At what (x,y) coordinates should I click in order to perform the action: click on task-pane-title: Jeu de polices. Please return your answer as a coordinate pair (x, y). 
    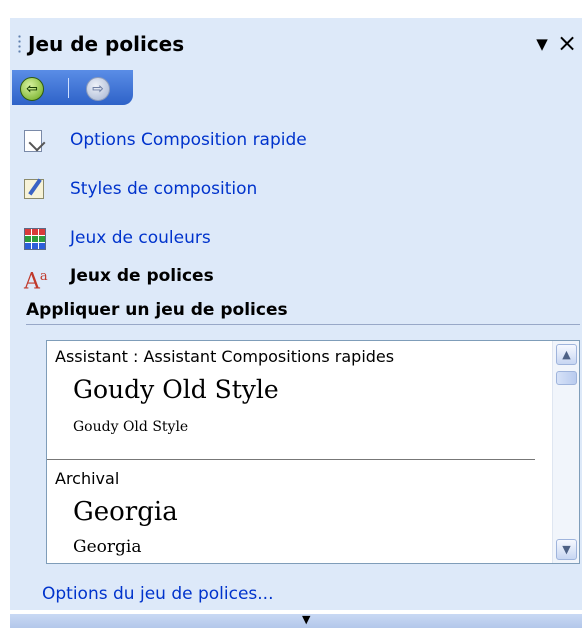
    Looking at the image, I should click on (106, 44).